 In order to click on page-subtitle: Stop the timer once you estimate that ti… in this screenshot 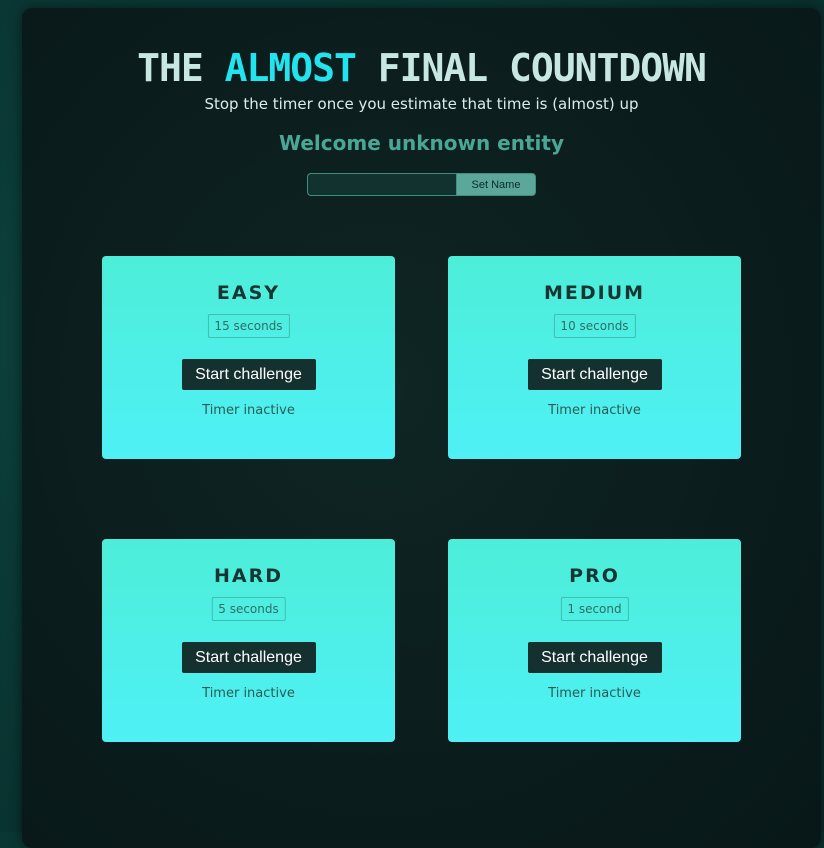, I will do `click(421, 104)`.